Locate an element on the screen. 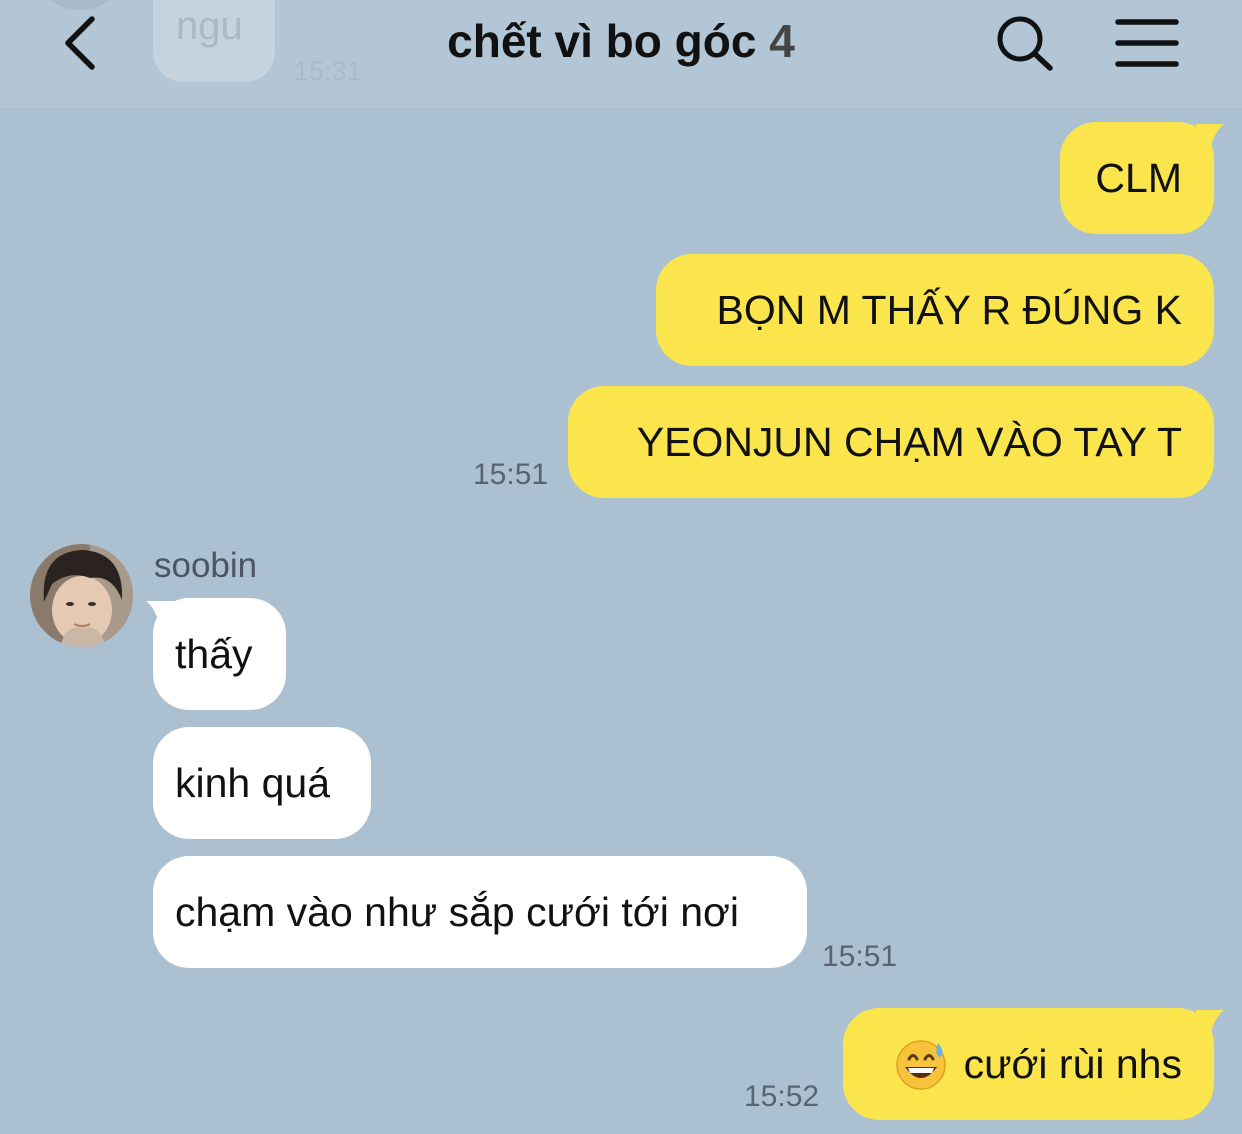 The width and height of the screenshot is (1242, 1134). previous-message-text: ngu is located at coordinates (209, 26).